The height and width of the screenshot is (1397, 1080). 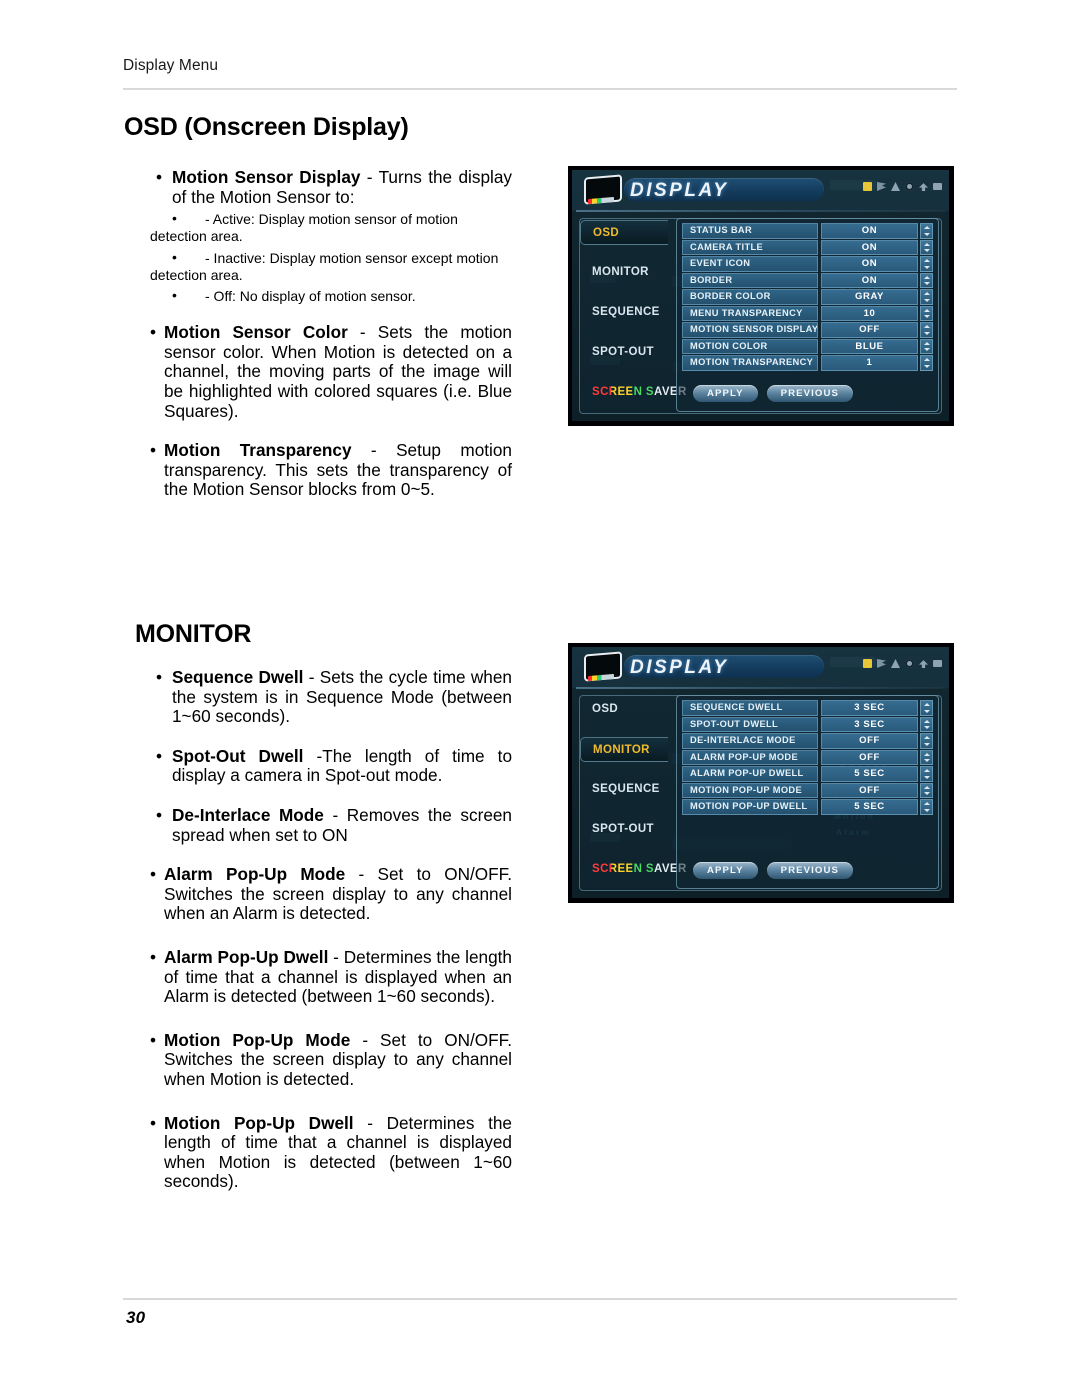 I want to click on row-value: 1, so click(x=869, y=363).